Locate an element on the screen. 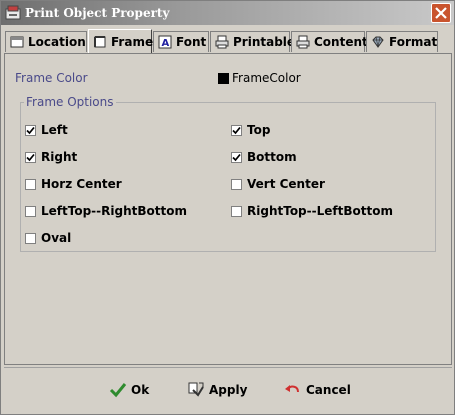  svg-text: A is located at coordinates (166, 43).